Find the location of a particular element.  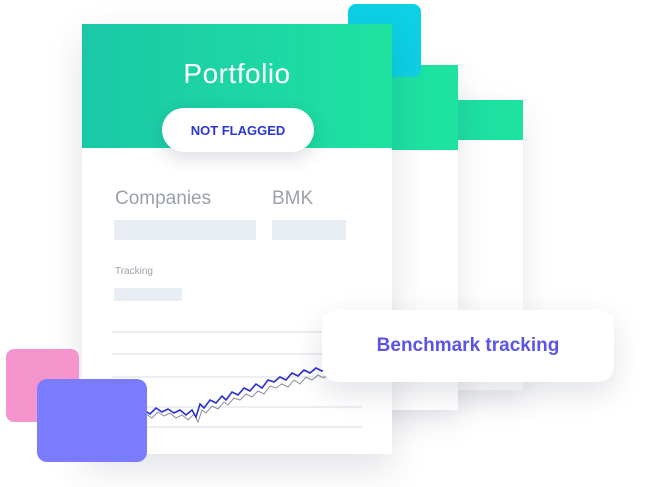

benchmark-tracking-card: Benchmark tracking is located at coordinates (468, 346).